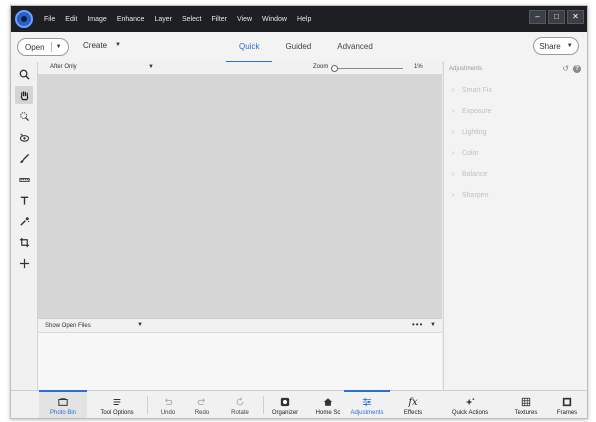 This screenshot has width=596, height=422. I want to click on adjustment-color: › Color, so click(515, 153).